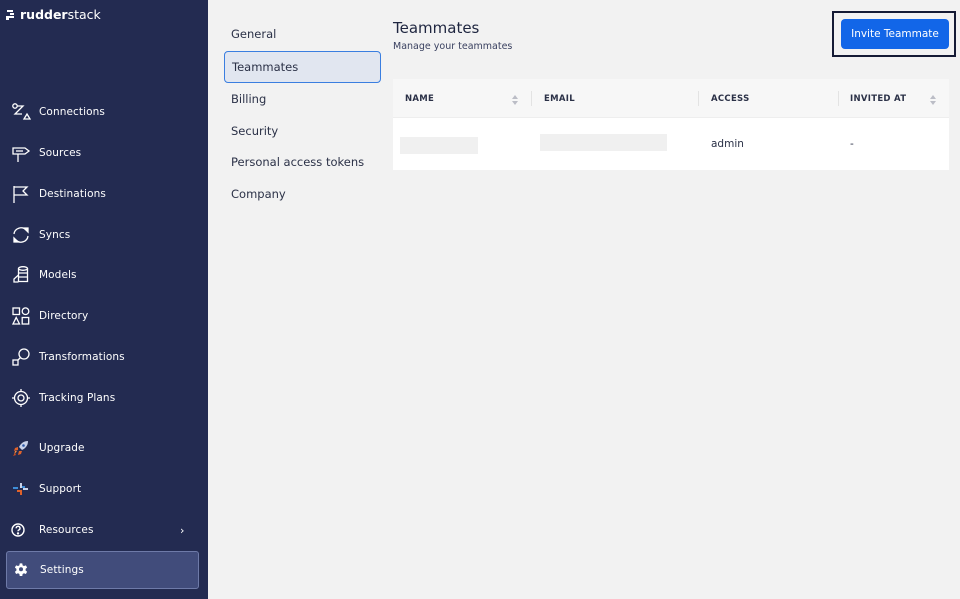 This screenshot has height=599, width=960. What do you see at coordinates (21, 275) in the screenshot?
I see `models-icon` at bounding box center [21, 275].